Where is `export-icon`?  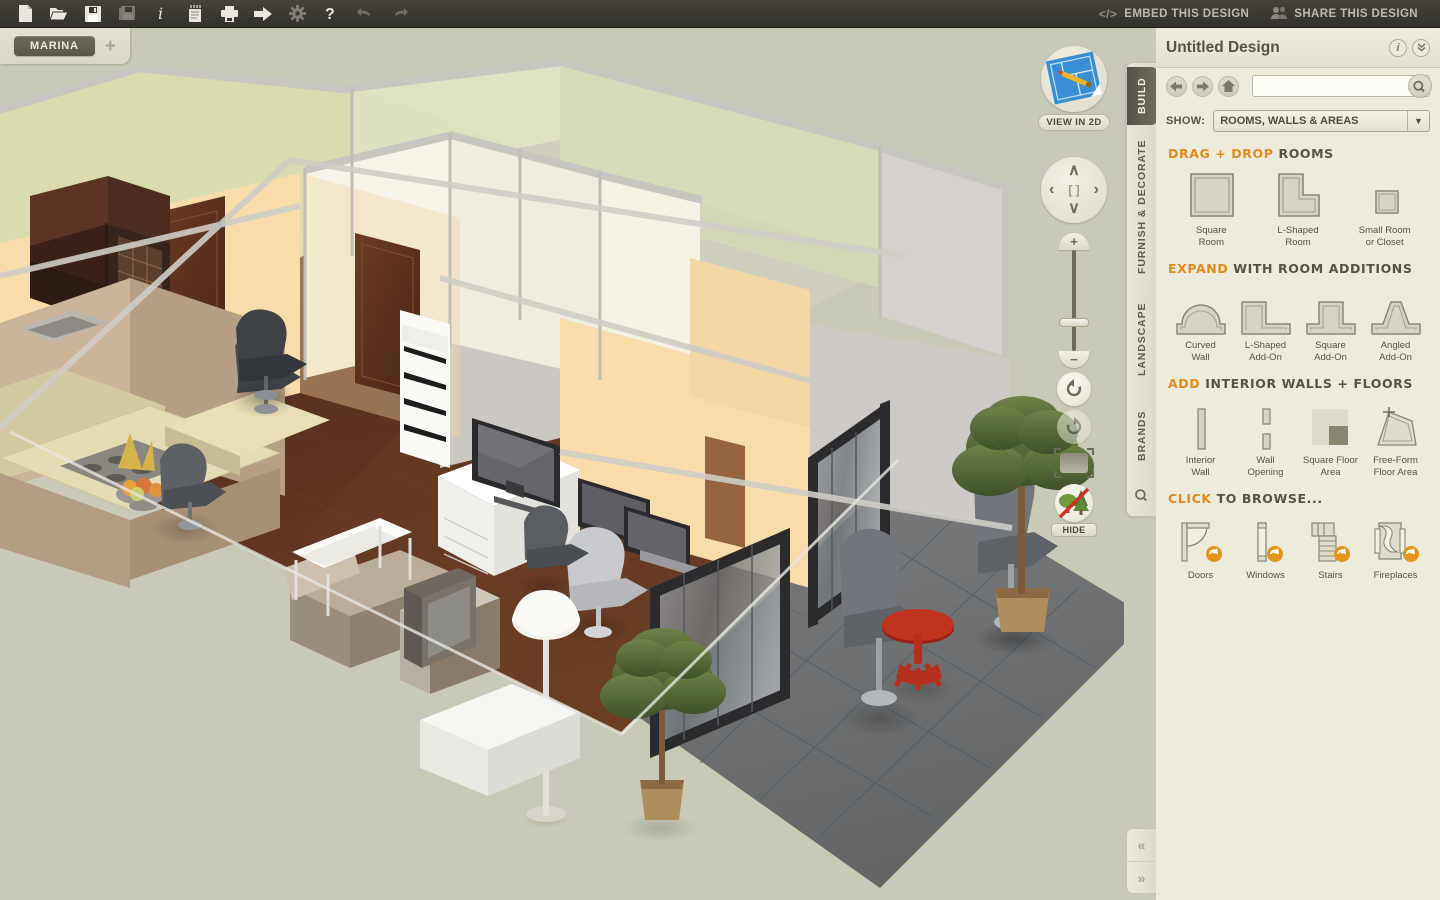 export-icon is located at coordinates (263, 14).